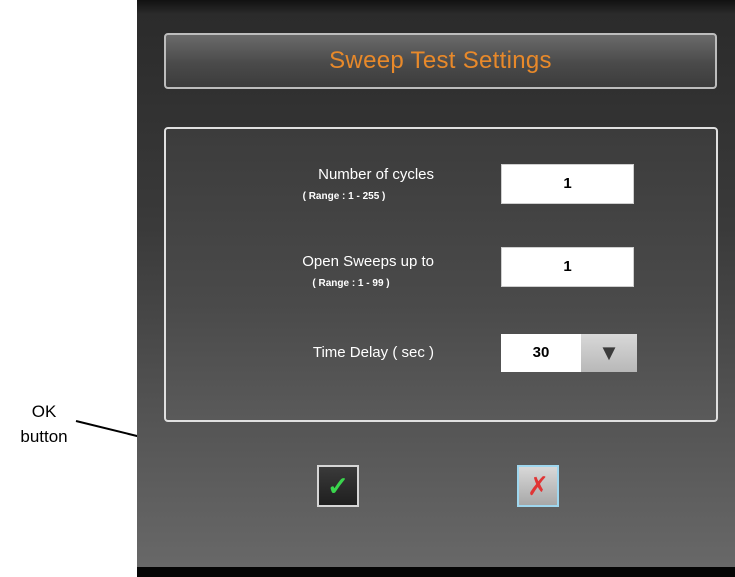 This screenshot has height=577, width=735. Describe the element at coordinates (44, 411) in the screenshot. I see `annotation-label-line1: OK` at that location.